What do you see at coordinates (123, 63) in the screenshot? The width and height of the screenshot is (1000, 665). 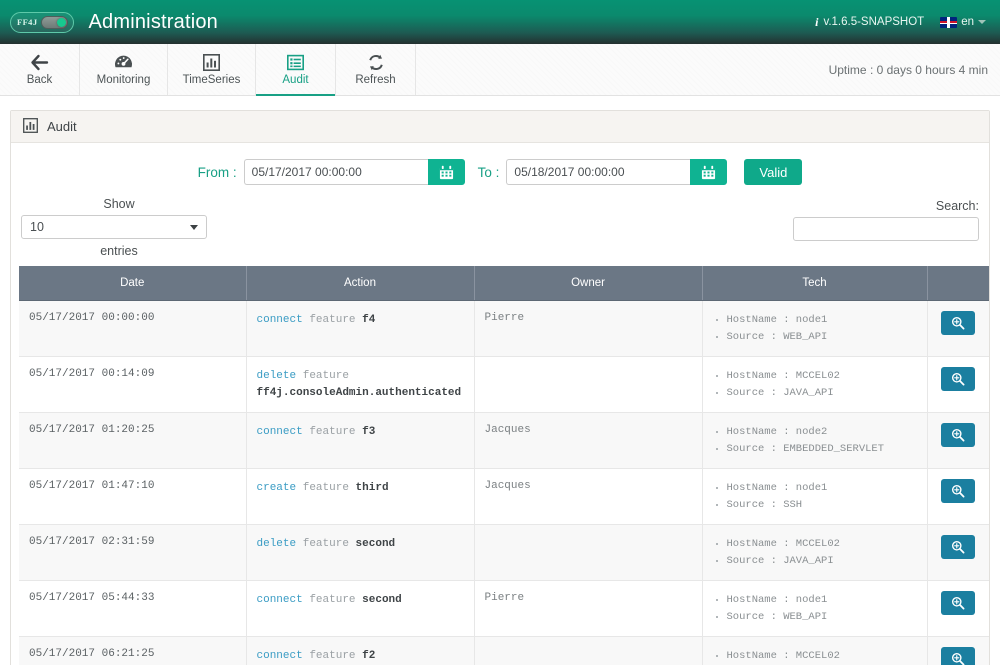 I see `dashboard-gauge-icon` at bounding box center [123, 63].